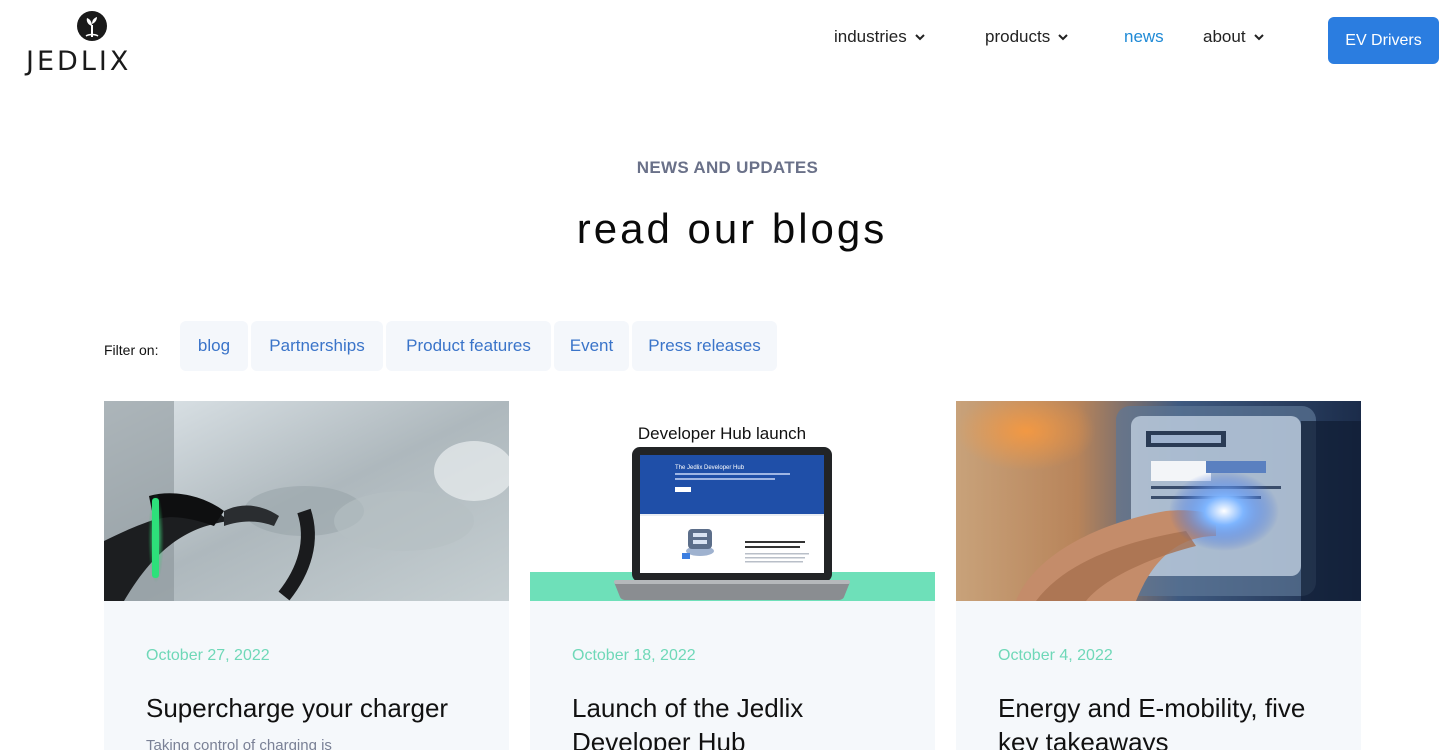  What do you see at coordinates (722, 433) in the screenshot?
I see `image-caption: Developer Hub launch` at bounding box center [722, 433].